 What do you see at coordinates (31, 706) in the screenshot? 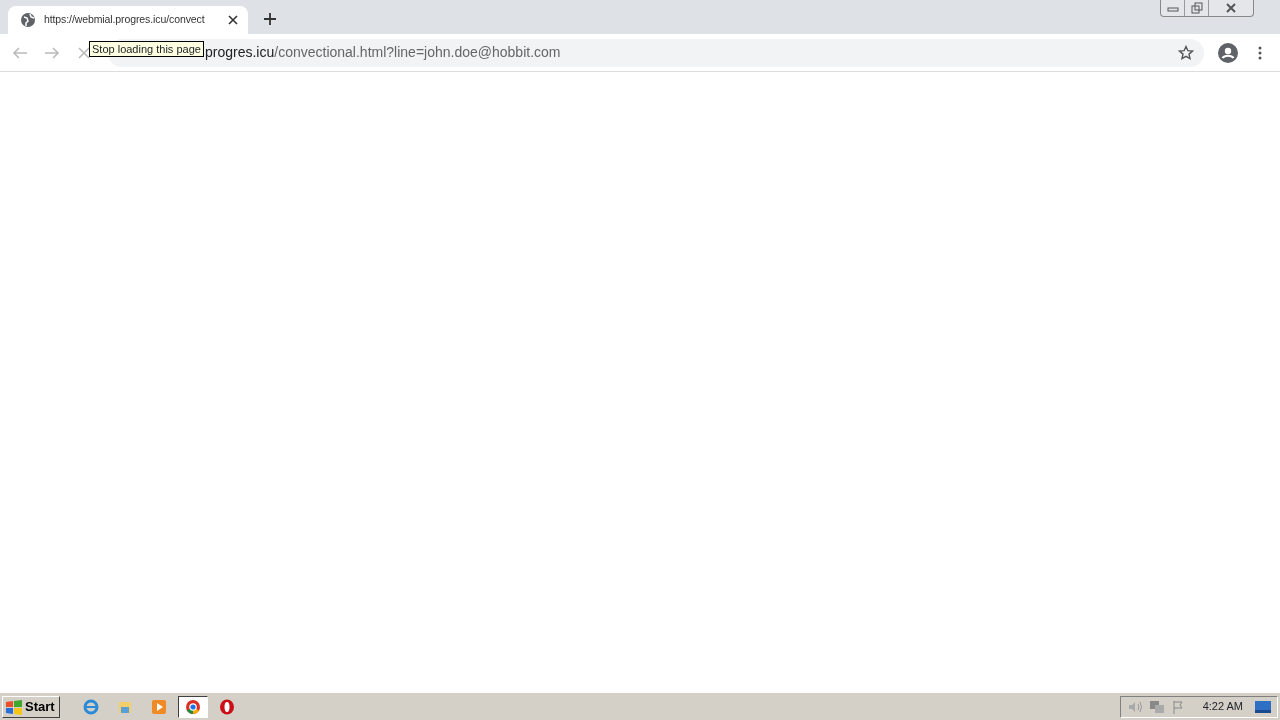
I see `start-button: Start` at bounding box center [31, 706].